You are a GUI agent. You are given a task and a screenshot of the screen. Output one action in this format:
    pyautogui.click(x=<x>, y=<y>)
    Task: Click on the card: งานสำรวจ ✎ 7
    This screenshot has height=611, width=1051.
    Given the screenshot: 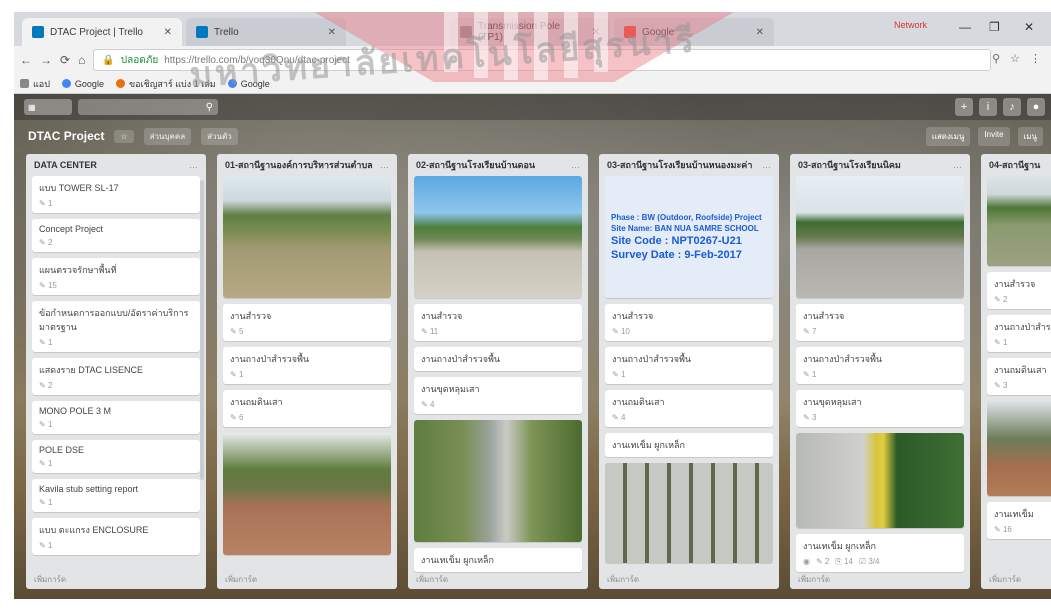 What is the action you would take?
    pyautogui.click(x=880, y=322)
    